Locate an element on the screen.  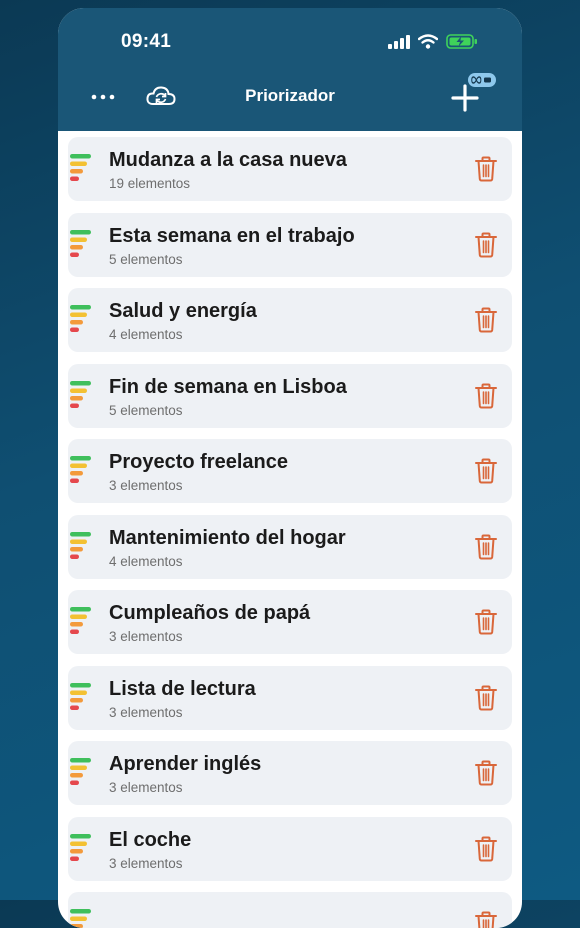
status-time: 09:41 is located at coordinates (146, 41).